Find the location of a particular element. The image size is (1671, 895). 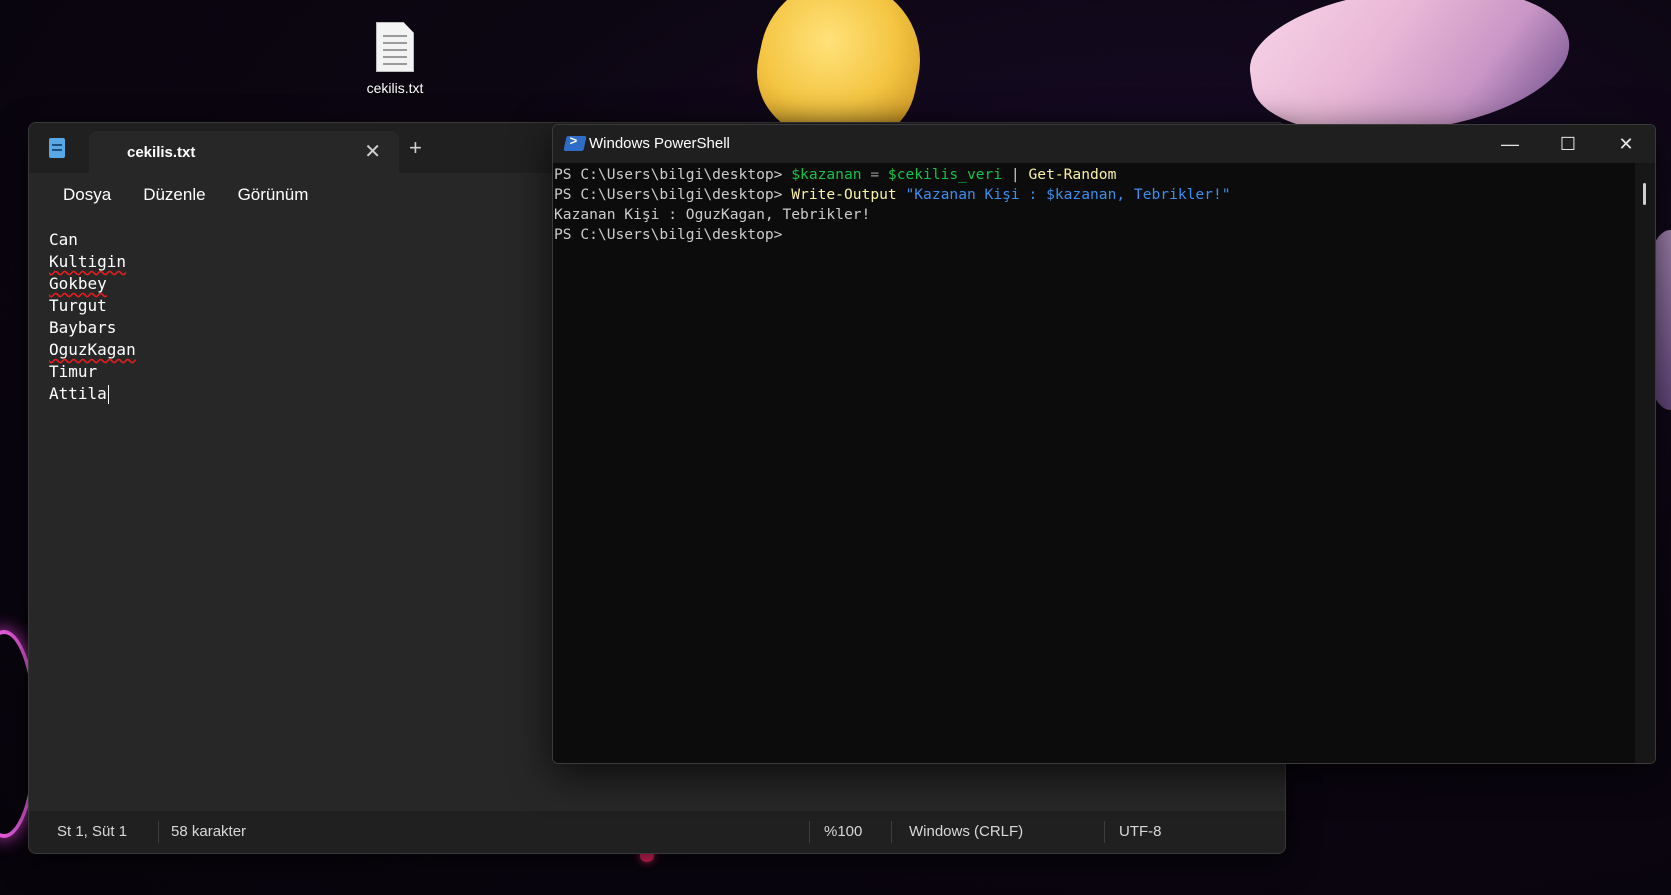

powershell-scrollbar is located at coordinates (1645, 463).